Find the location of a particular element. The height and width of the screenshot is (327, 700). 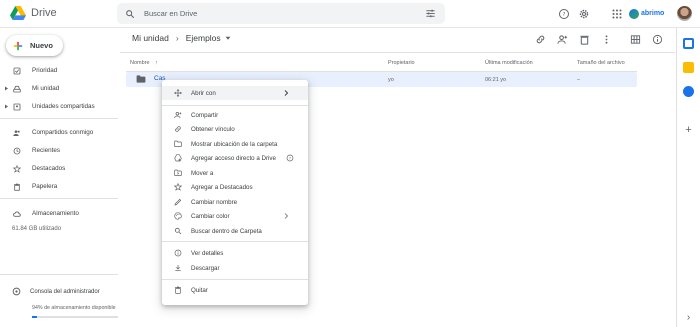

column-header-modified: Última modificación is located at coordinates (509, 63).